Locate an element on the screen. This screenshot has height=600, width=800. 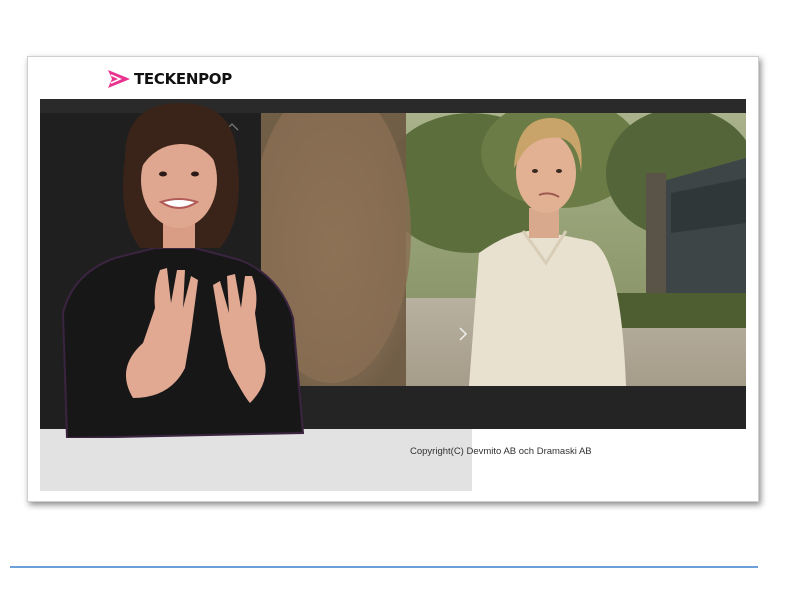
player-controls-bar is located at coordinates (503, 407).